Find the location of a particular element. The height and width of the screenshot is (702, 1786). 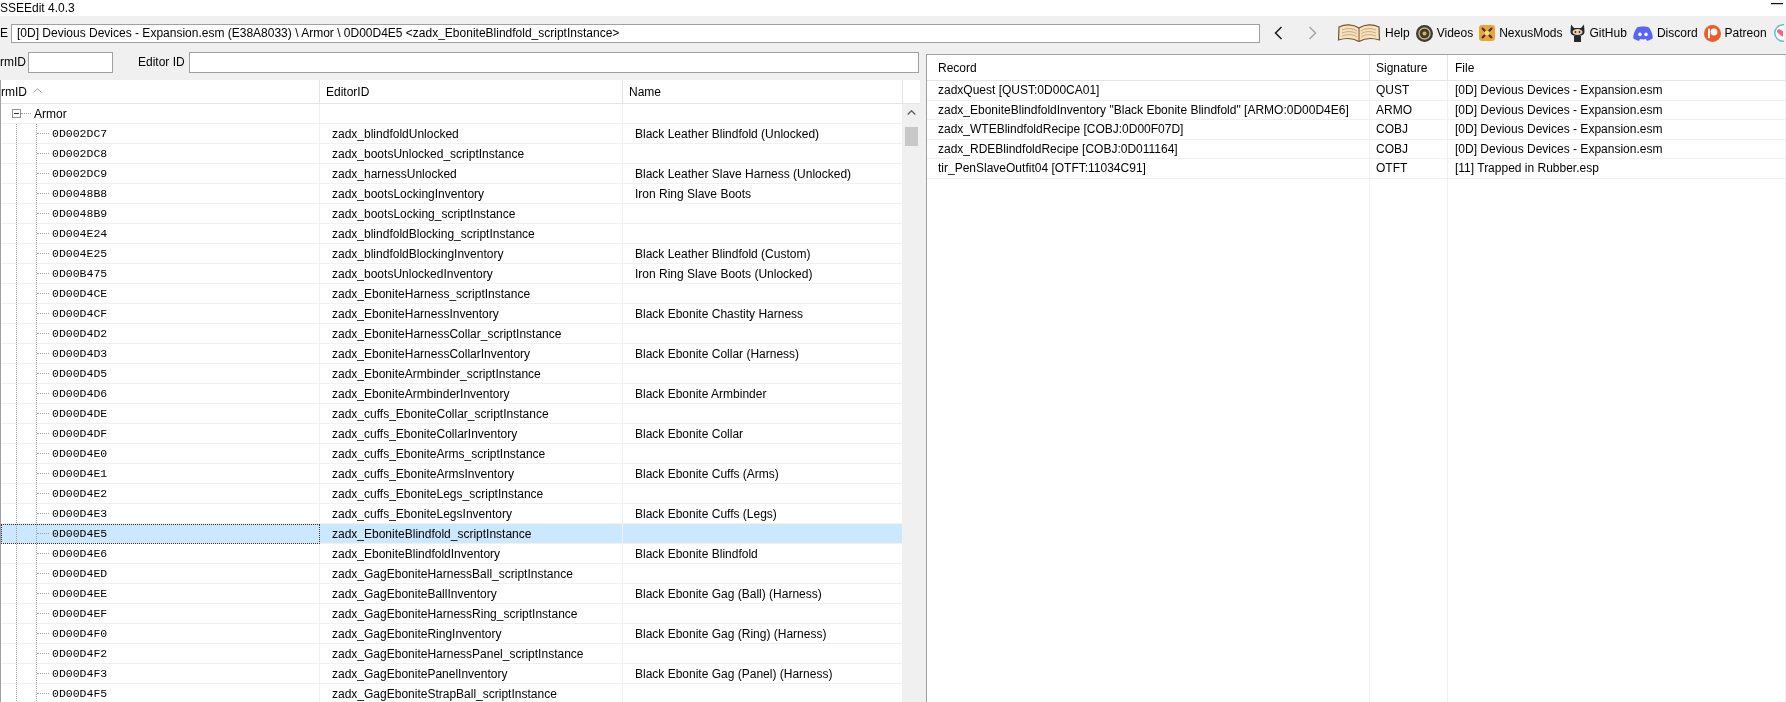

tree-row: 0D004E25 zadx_blindfoldBlockingInventory Black Leather Blindfold (Custom) is located at coordinates (452, 254).